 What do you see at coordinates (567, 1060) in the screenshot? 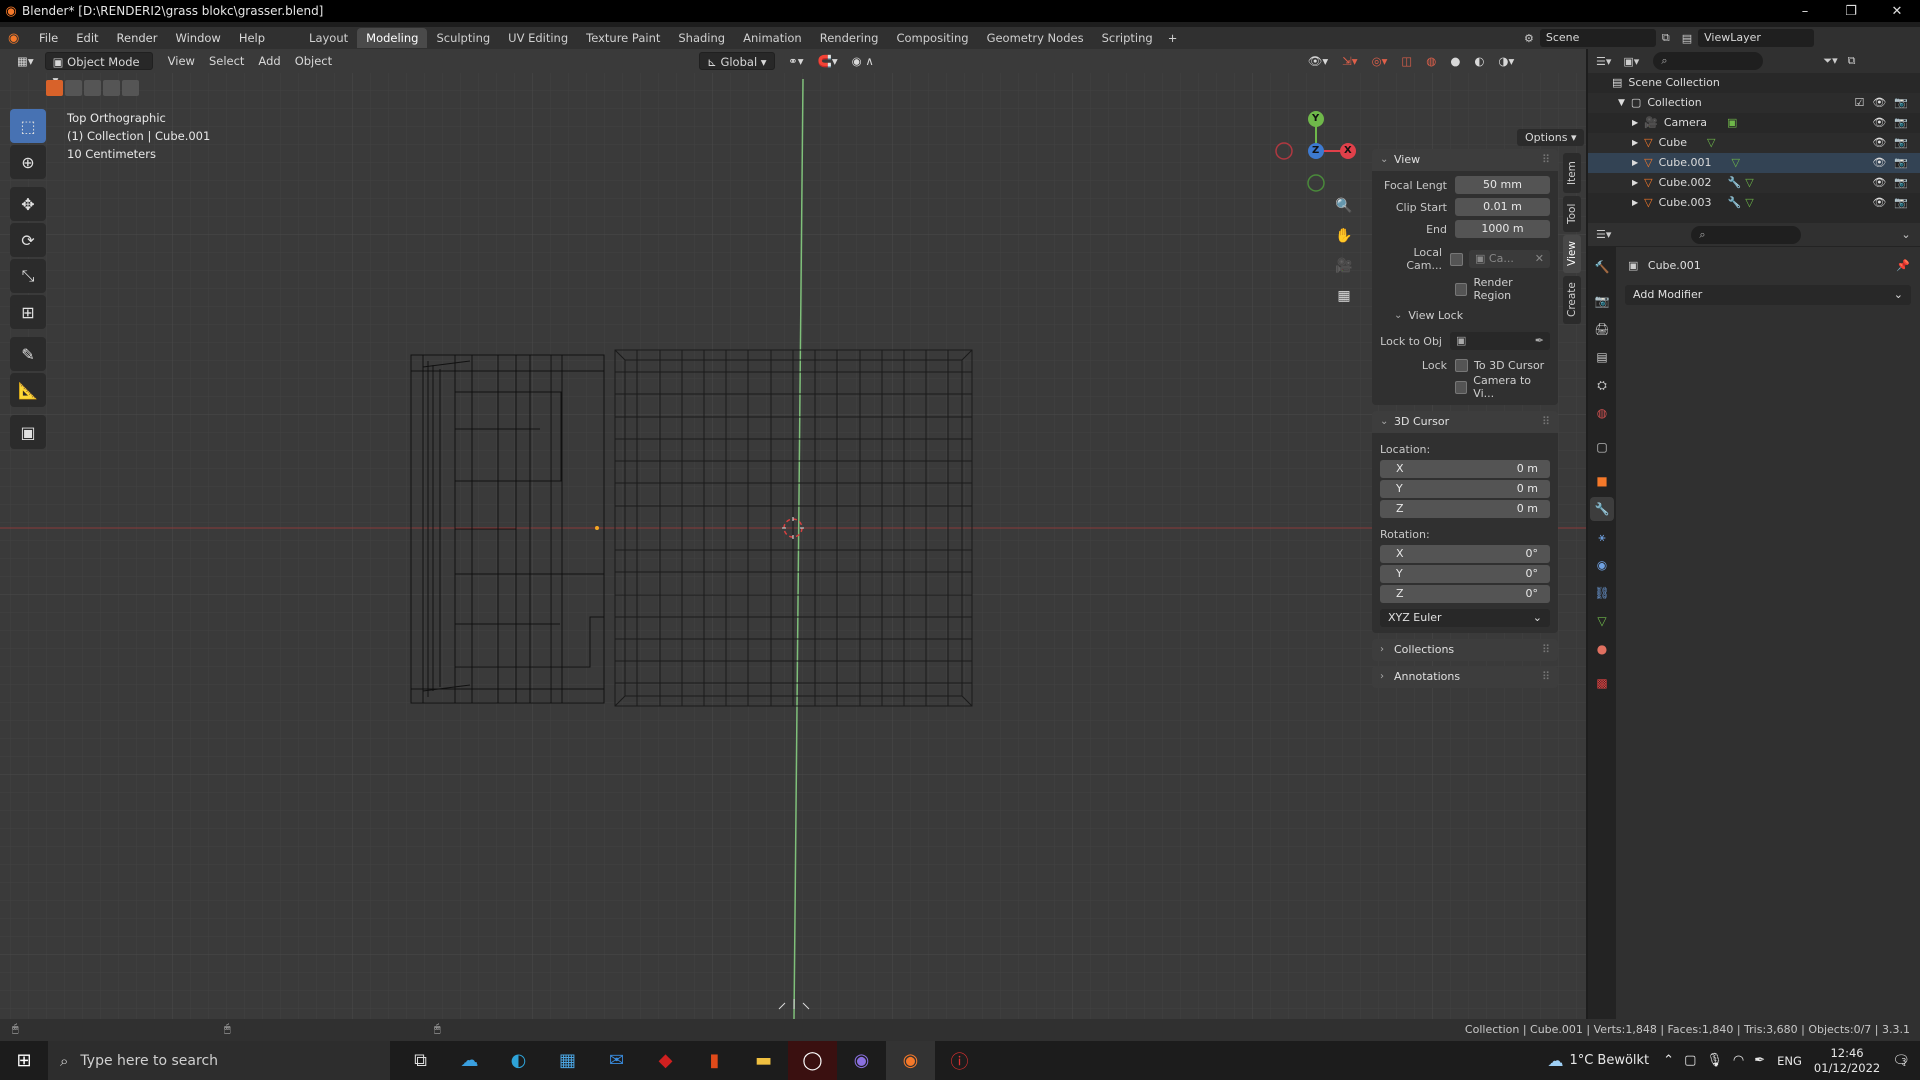
I see `store-icon: ▦` at bounding box center [567, 1060].